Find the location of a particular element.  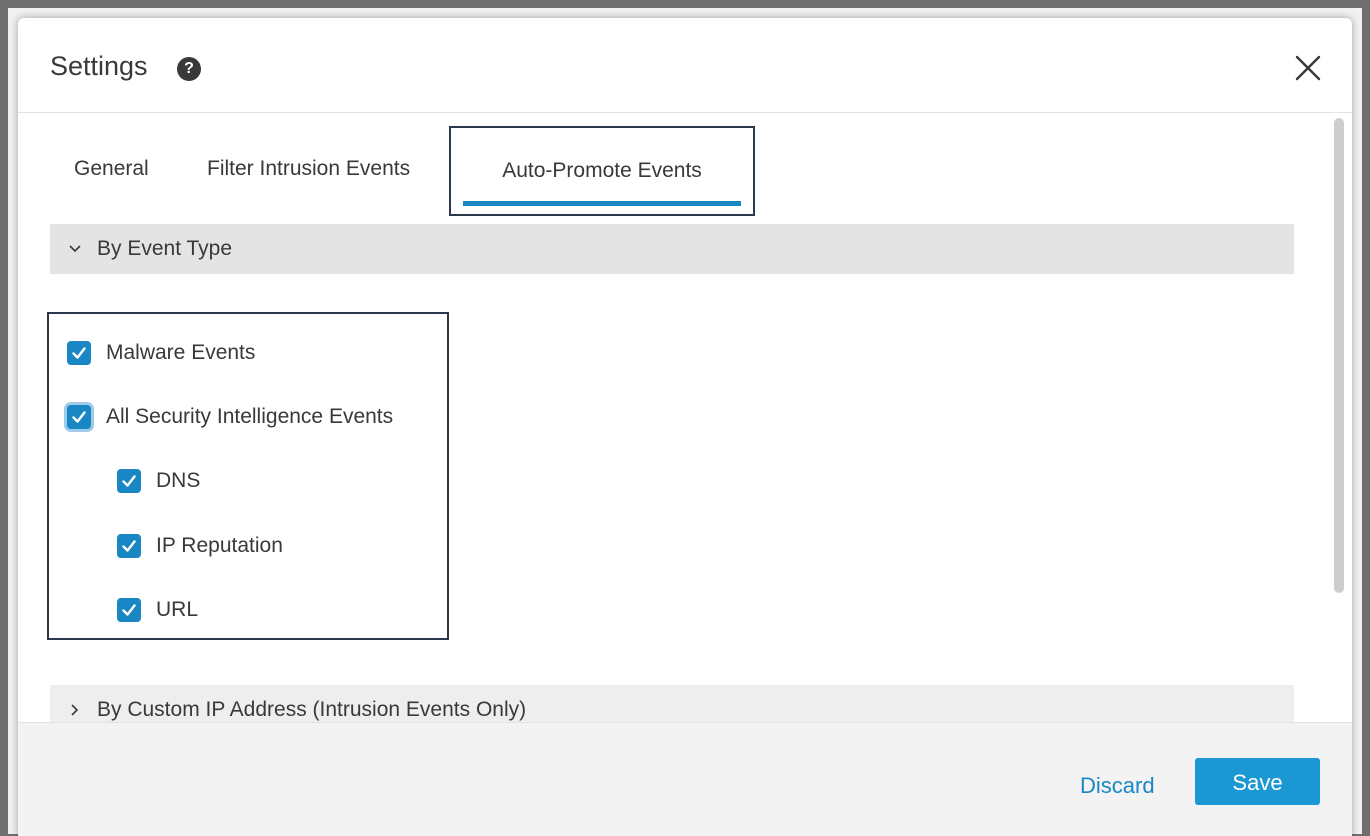

checkbox-malware-events: Malware Events is located at coordinates (161, 353).